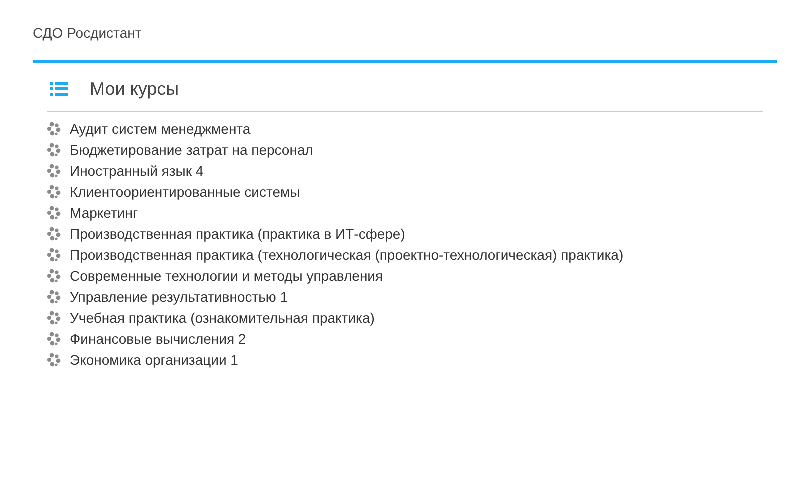 Image resolution: width=795 pixels, height=485 pixels. What do you see at coordinates (158, 338) in the screenshot?
I see `course-link: Финансовые вычисления 2` at bounding box center [158, 338].